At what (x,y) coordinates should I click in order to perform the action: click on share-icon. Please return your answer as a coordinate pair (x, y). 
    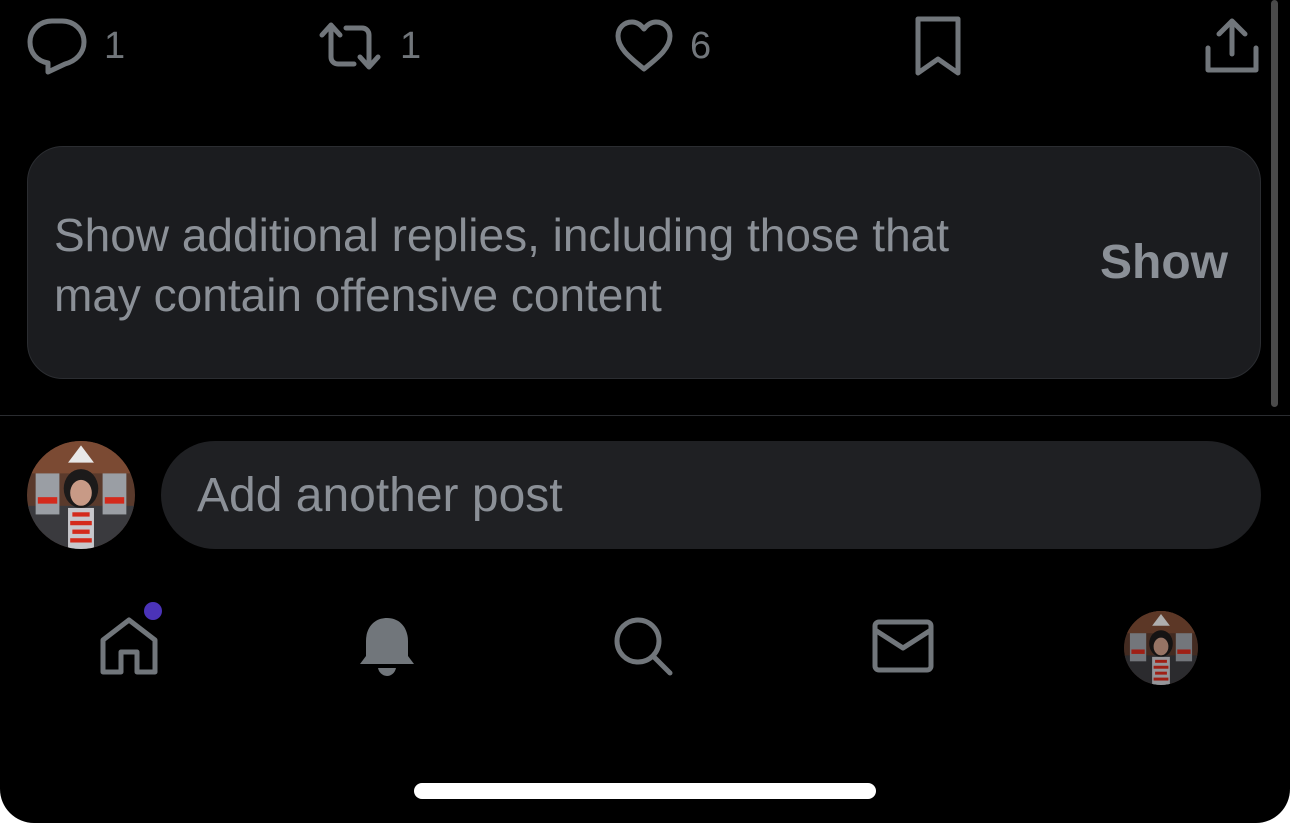
    Looking at the image, I should click on (1232, 46).